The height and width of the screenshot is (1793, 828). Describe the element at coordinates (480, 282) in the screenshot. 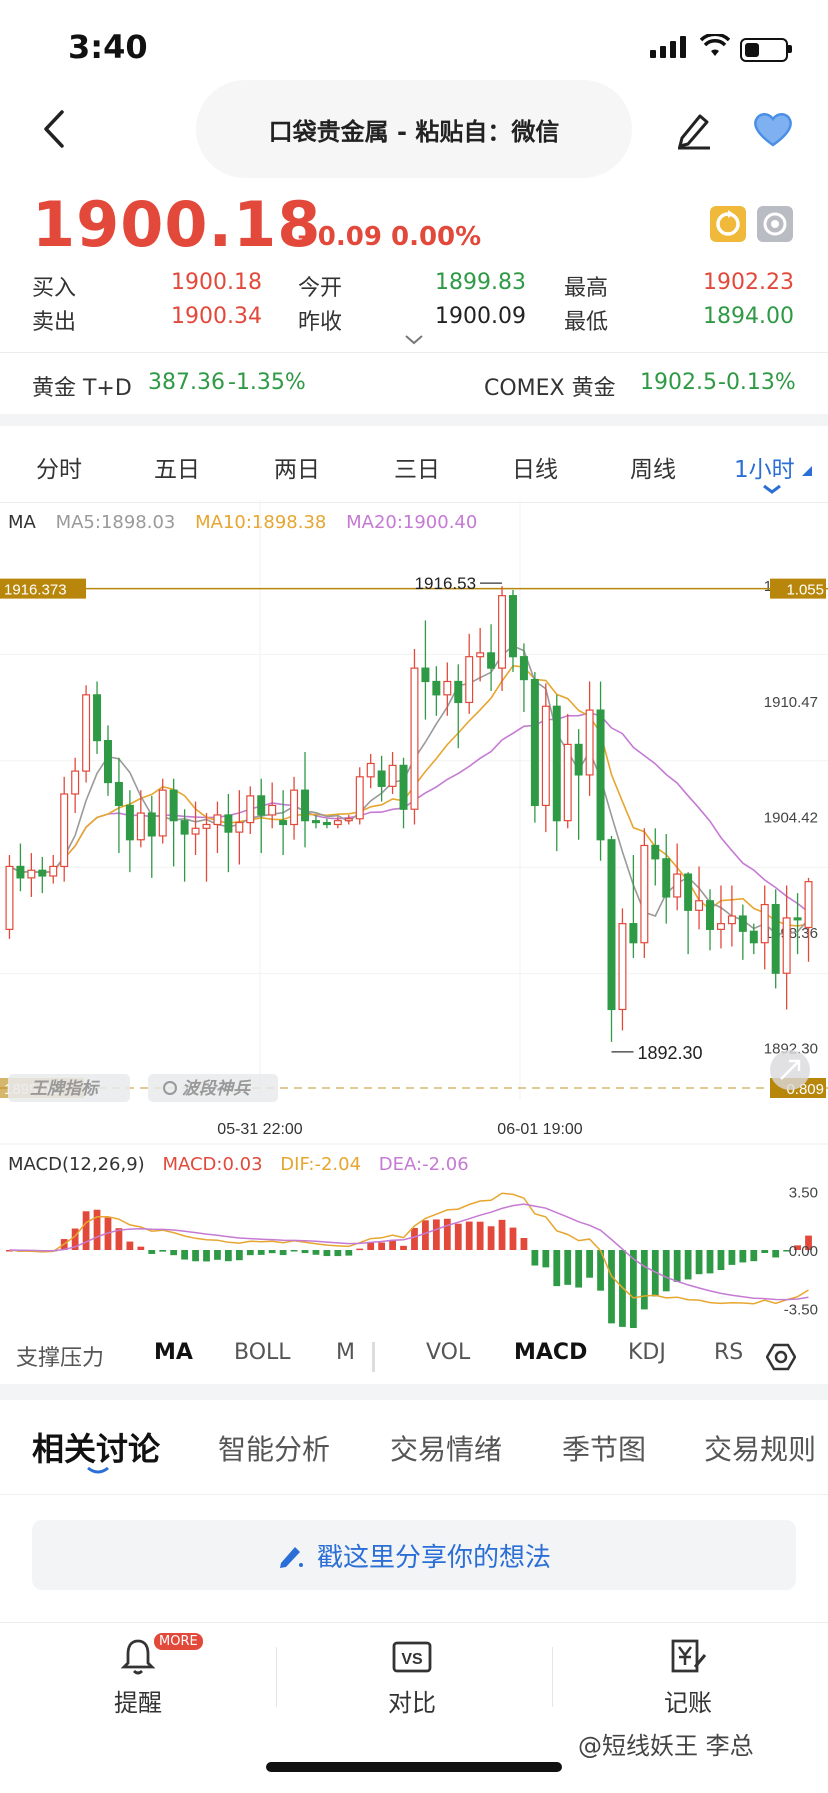

I see `open-value: 1899.83` at that location.